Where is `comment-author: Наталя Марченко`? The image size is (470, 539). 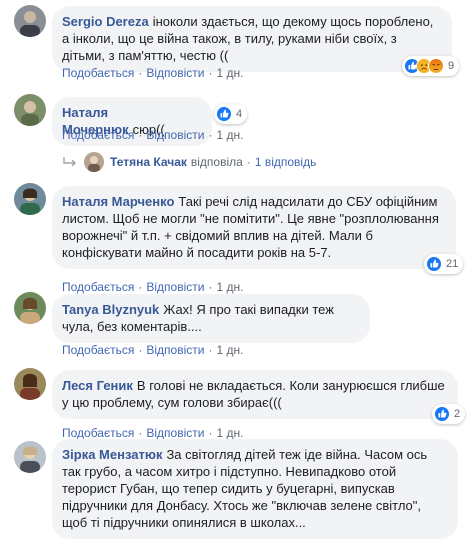
comment-author: Наталя Марченко is located at coordinates (118, 201).